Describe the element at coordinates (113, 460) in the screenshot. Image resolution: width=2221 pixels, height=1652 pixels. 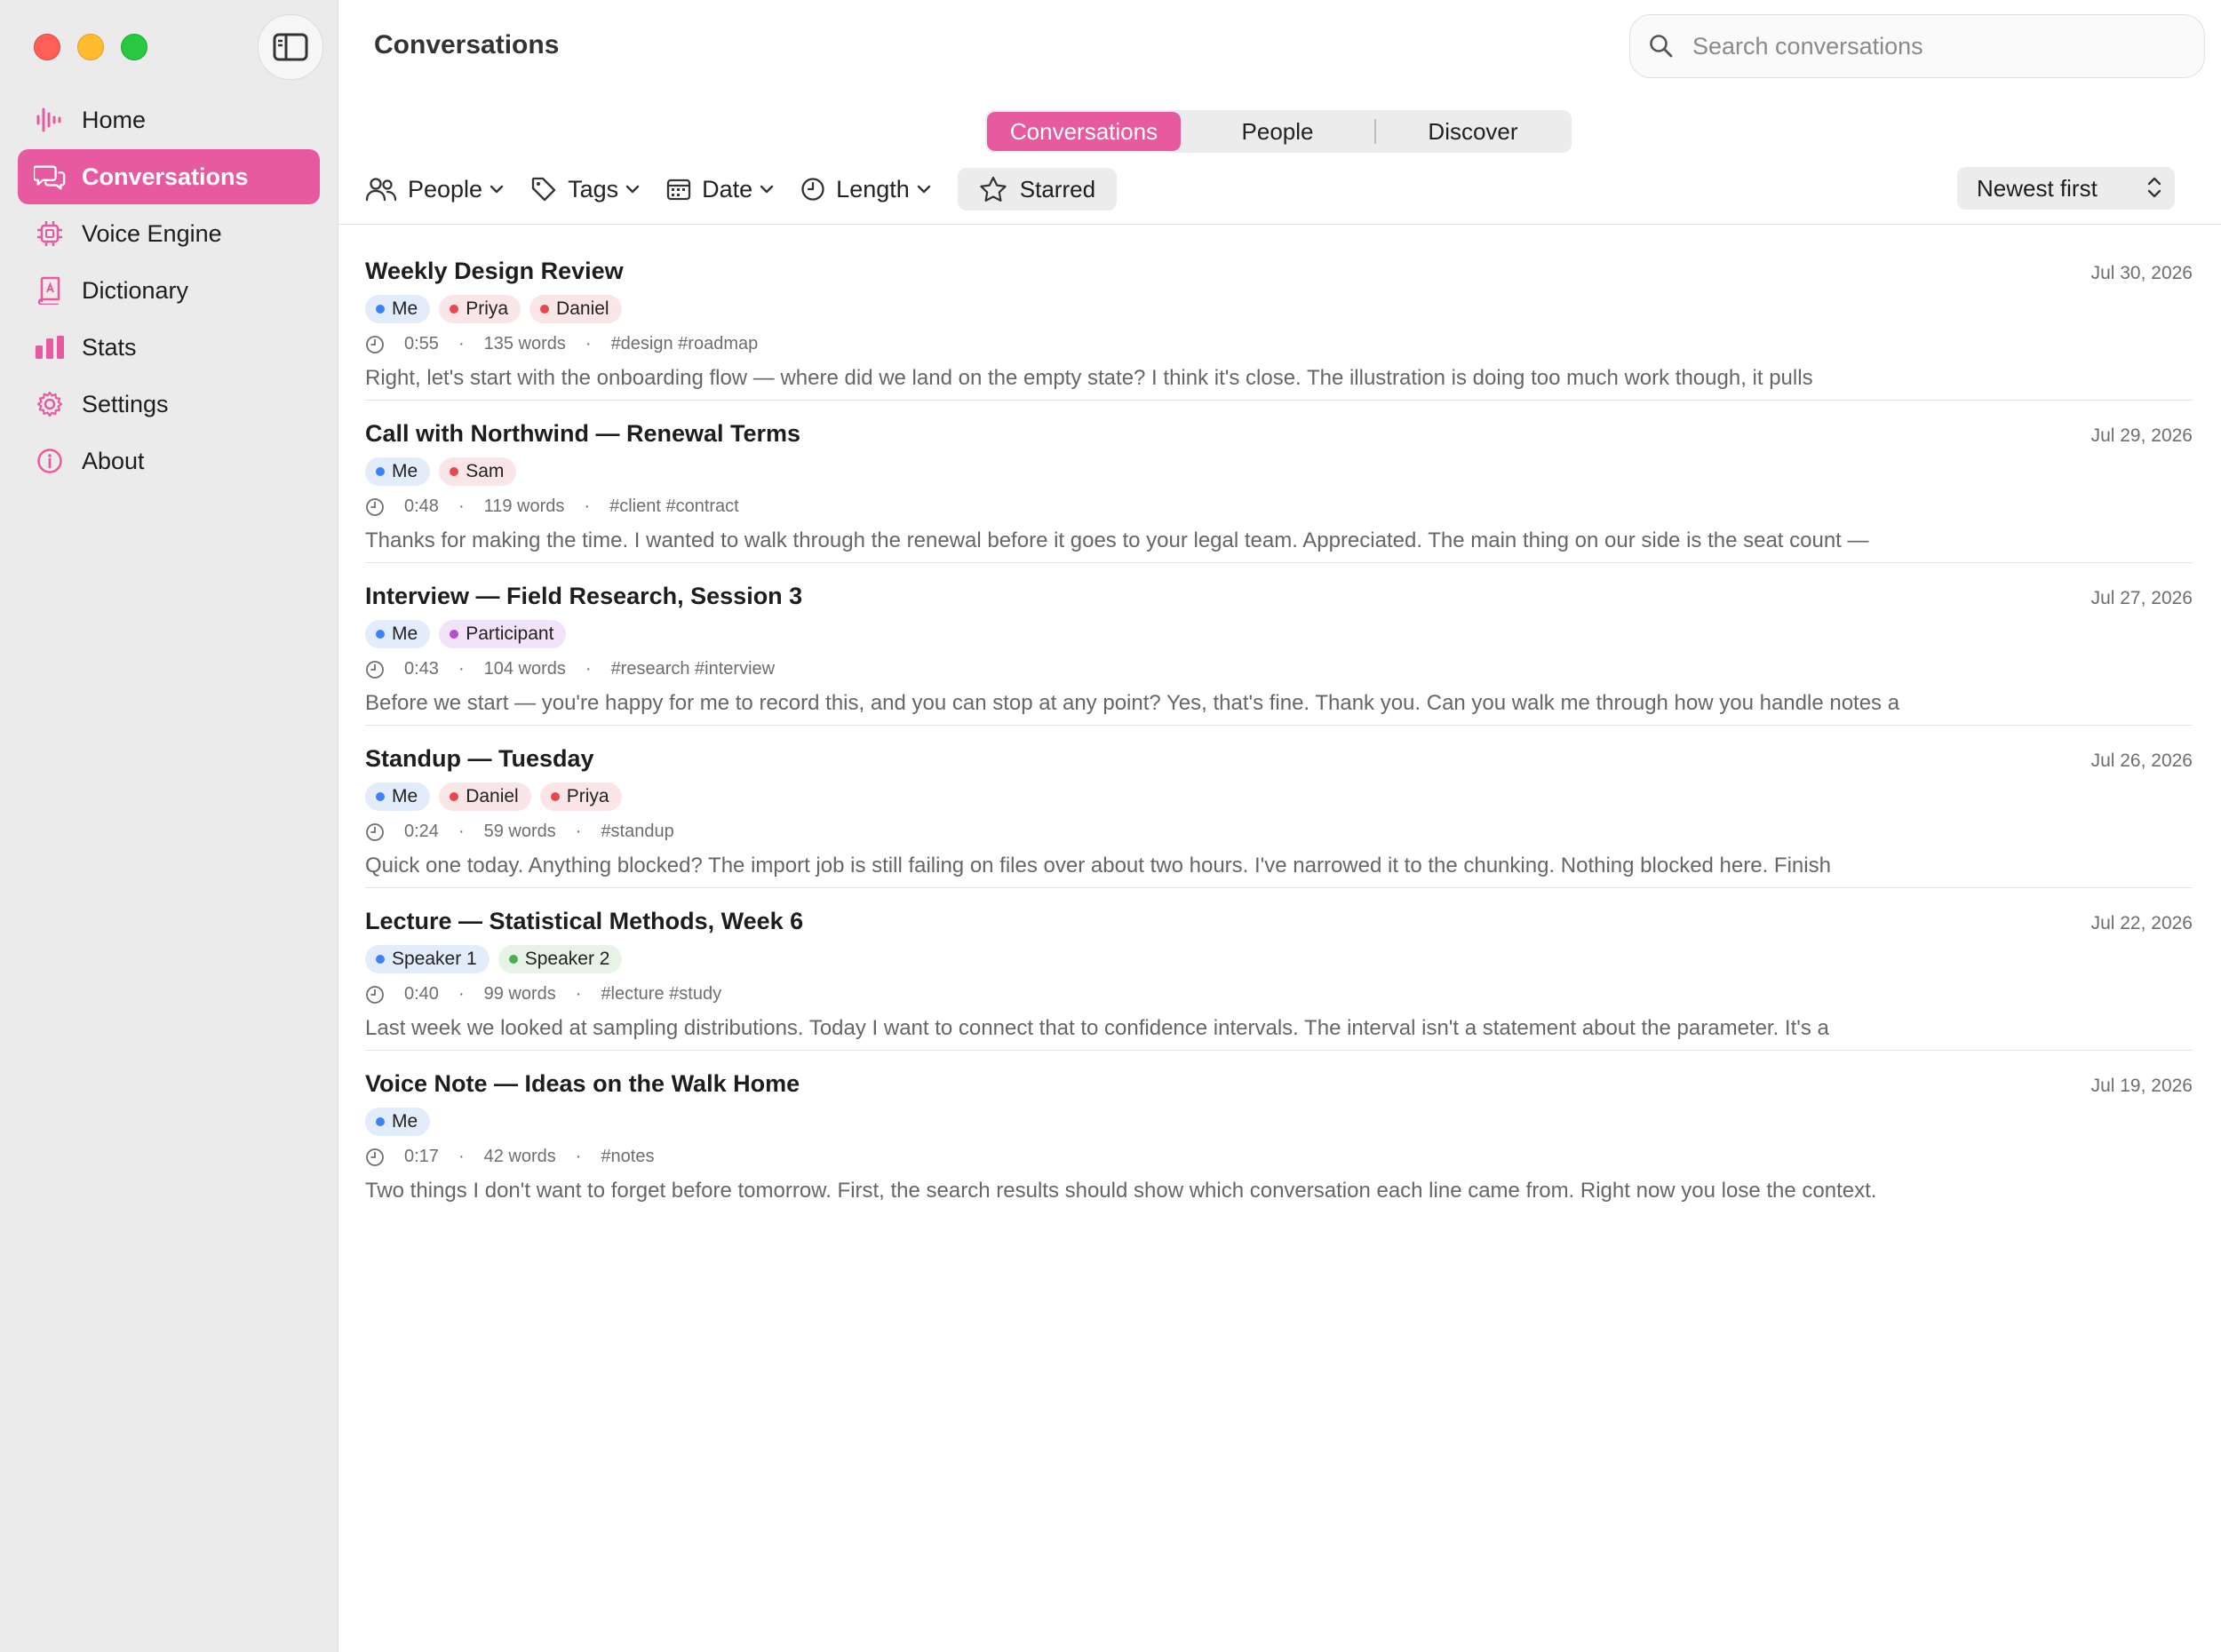
I see `sidebar-item-label: About` at that location.